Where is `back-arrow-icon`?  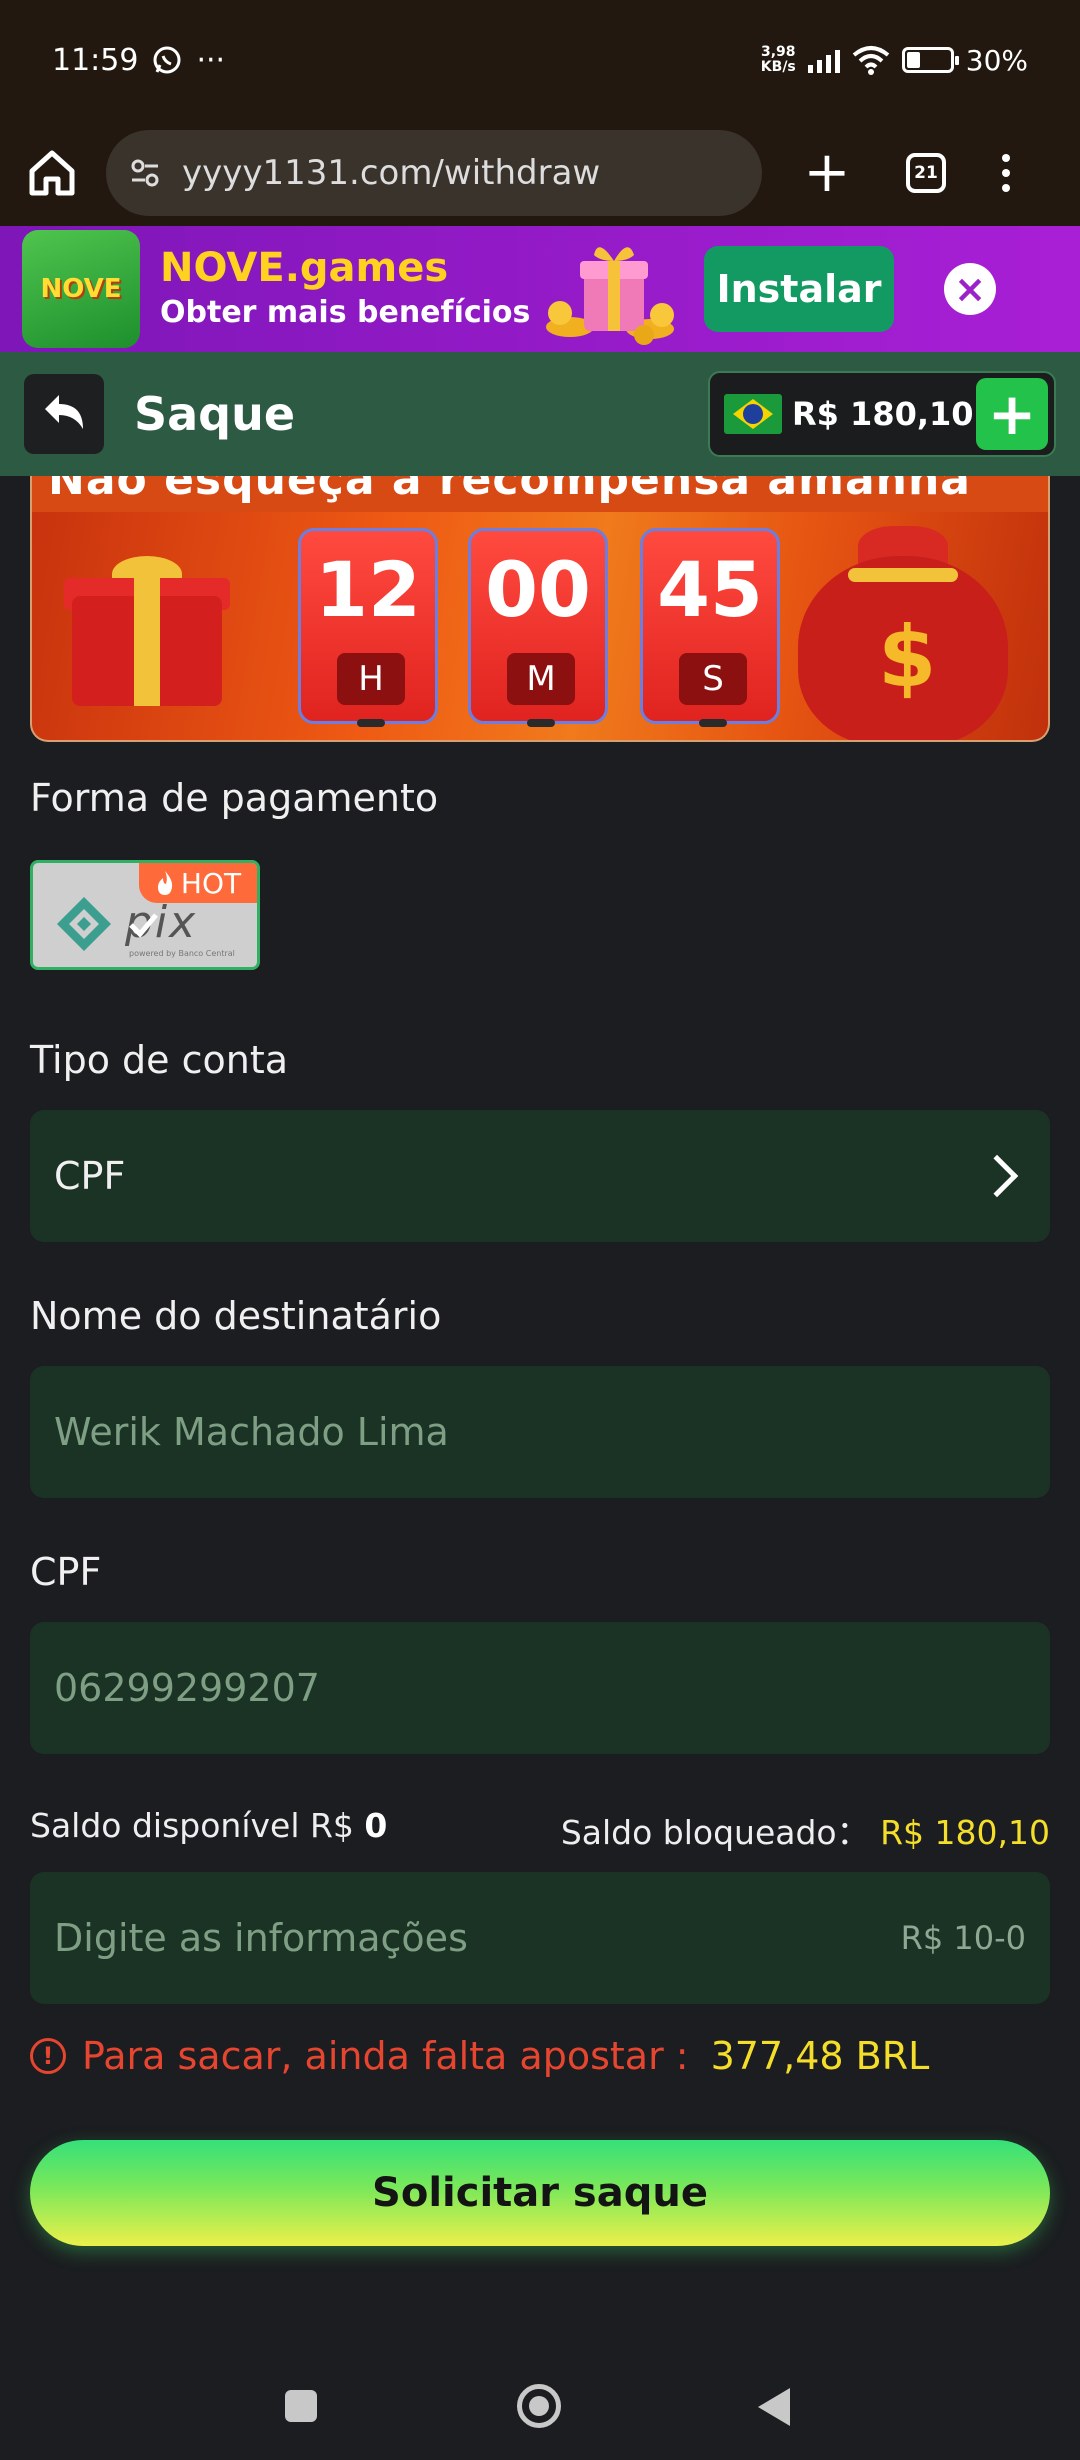 back-arrow-icon is located at coordinates (64, 412).